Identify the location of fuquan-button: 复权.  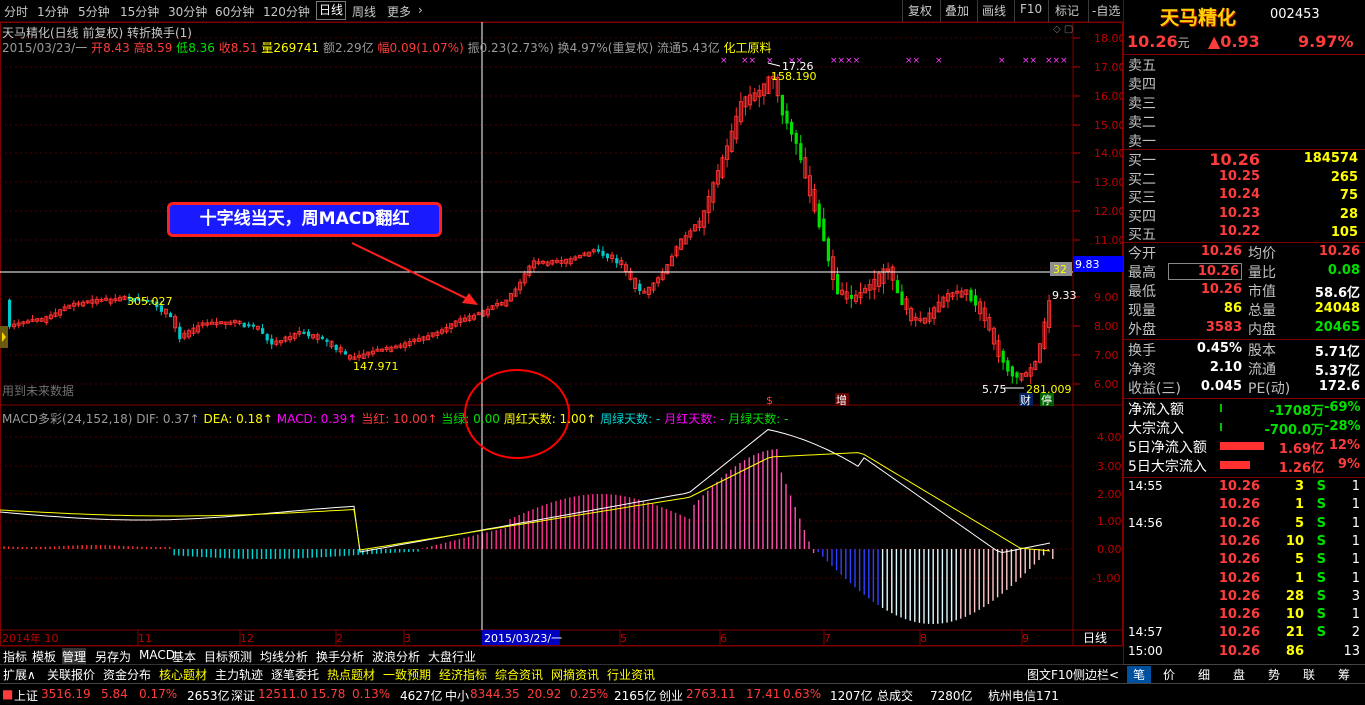
(920, 10).